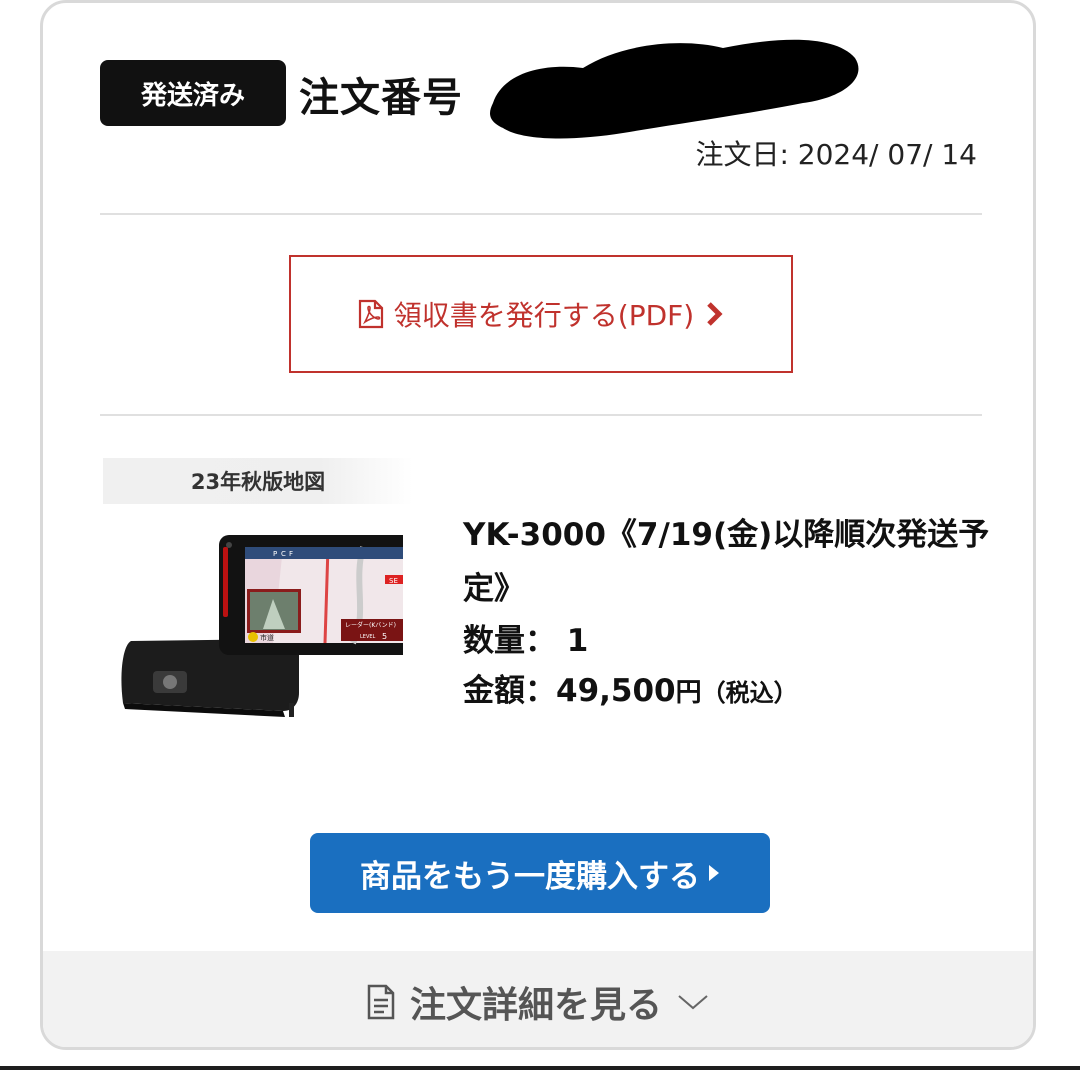 The image size is (1080, 1070). What do you see at coordinates (267, 637) in the screenshot?
I see `image-text: 市道` at bounding box center [267, 637].